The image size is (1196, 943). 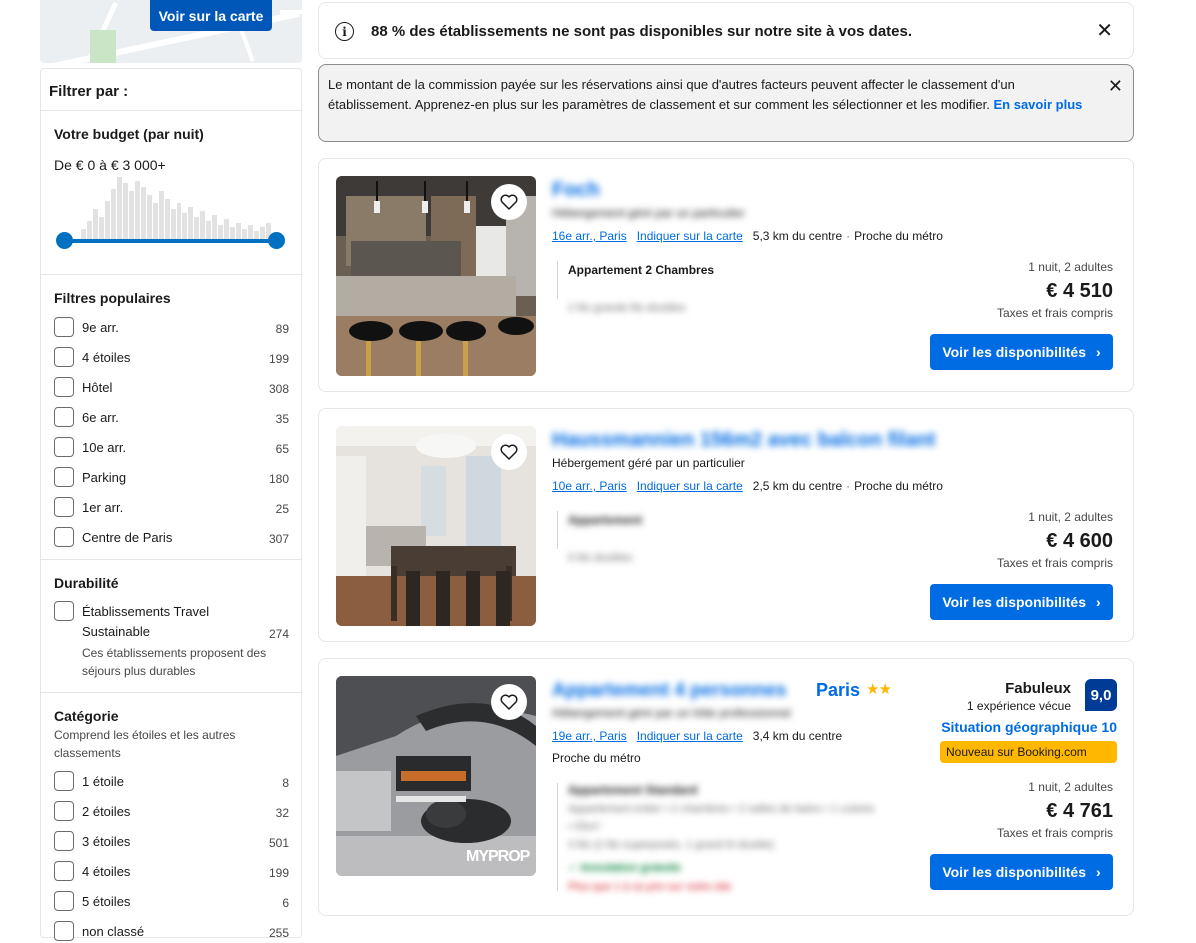 I want to click on filter-10e-arr: 10e arr. 65, so click(x=171, y=448).